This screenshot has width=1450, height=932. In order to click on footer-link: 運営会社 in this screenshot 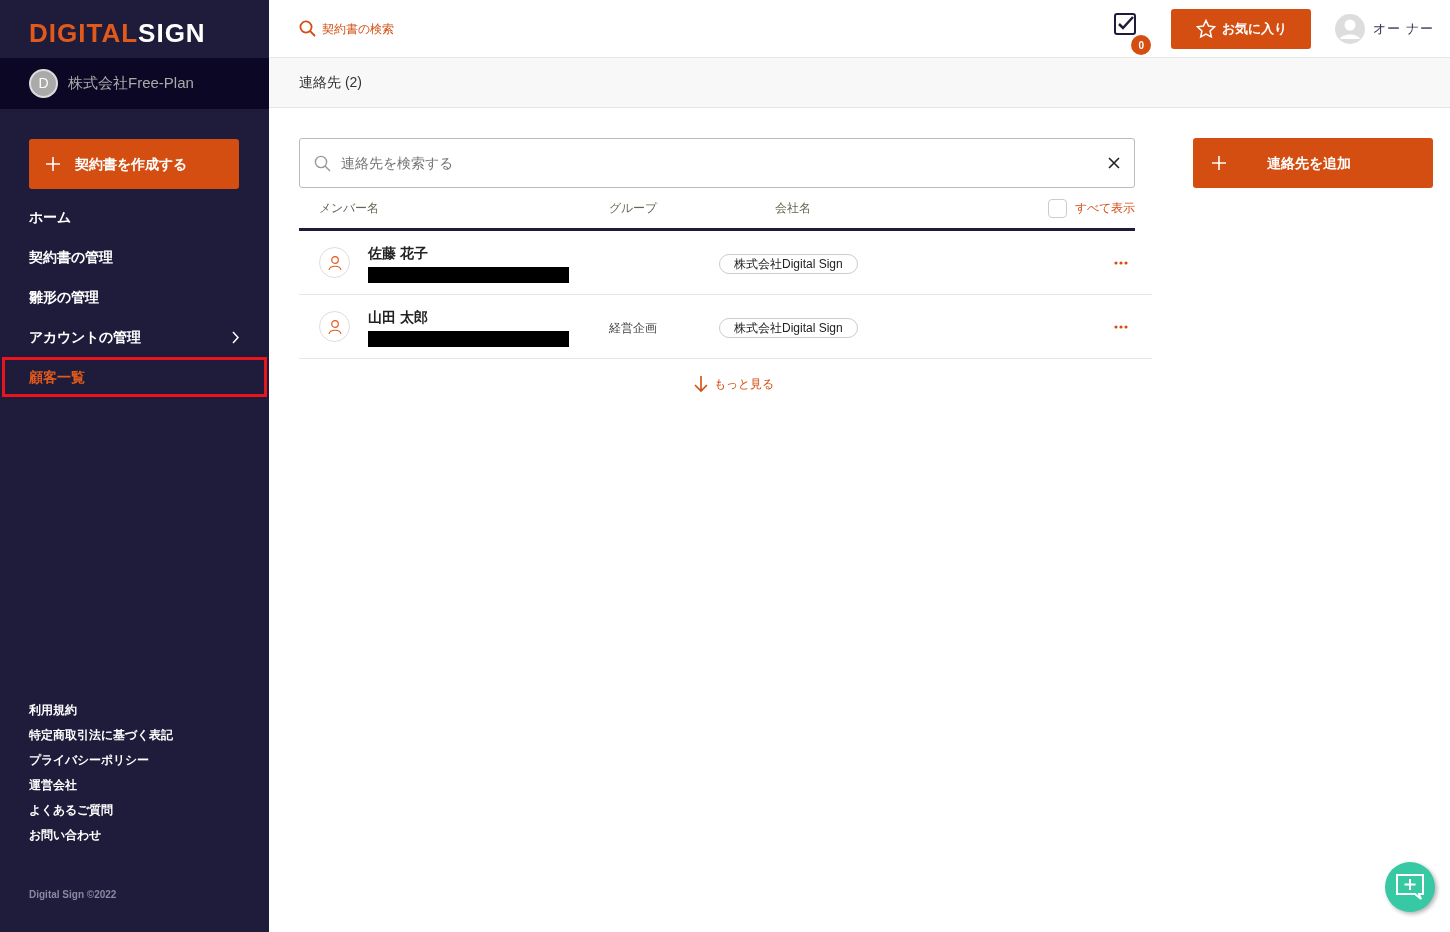, I will do `click(134, 784)`.